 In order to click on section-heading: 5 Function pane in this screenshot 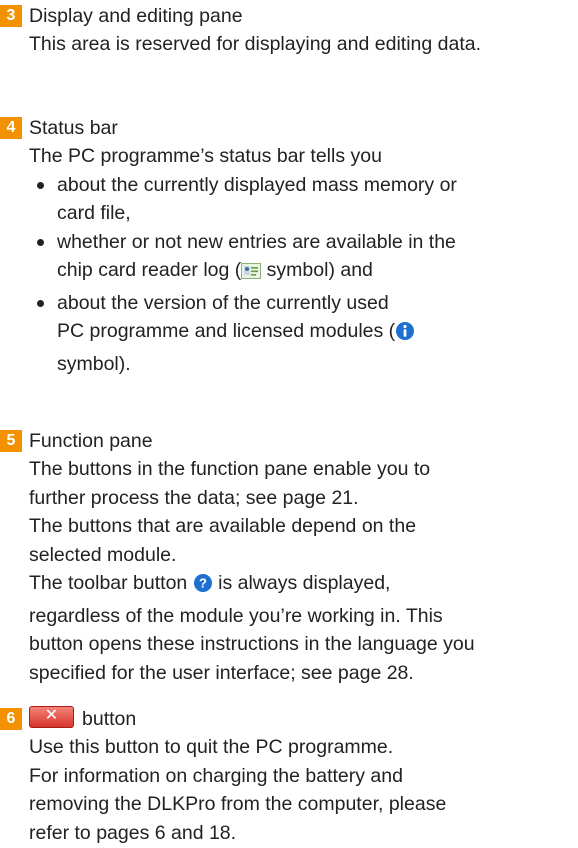, I will do `click(289, 441)`.